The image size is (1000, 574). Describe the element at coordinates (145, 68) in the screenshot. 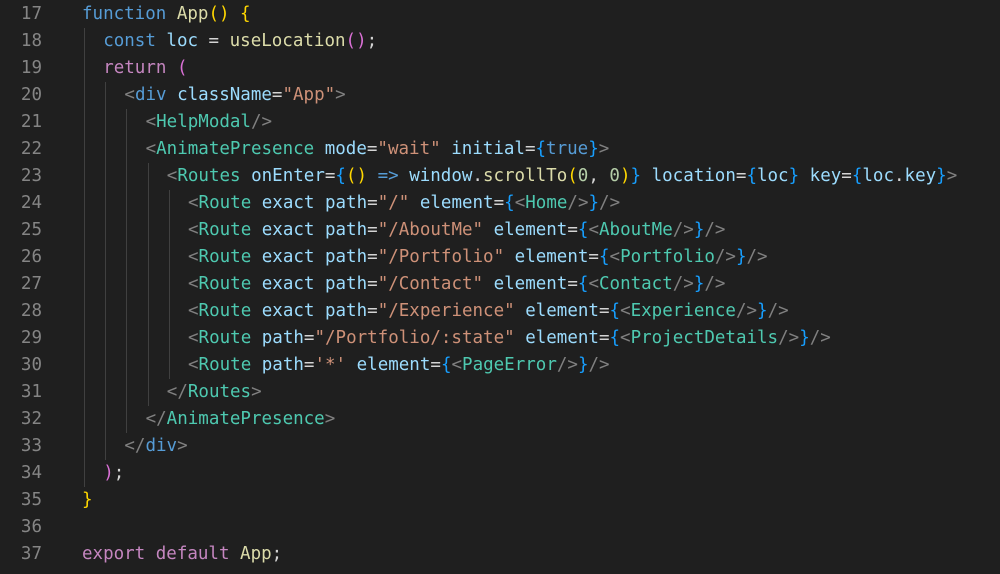

I see `code-text: return (` at that location.